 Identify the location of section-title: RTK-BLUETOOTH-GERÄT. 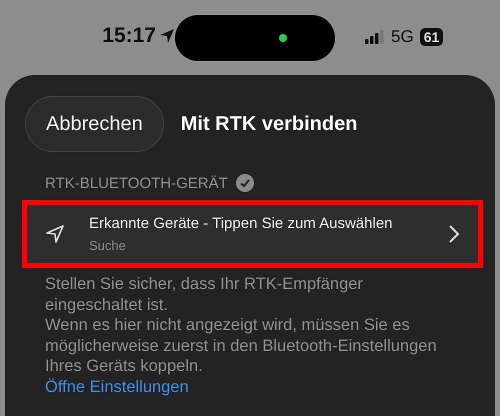
(136, 183).